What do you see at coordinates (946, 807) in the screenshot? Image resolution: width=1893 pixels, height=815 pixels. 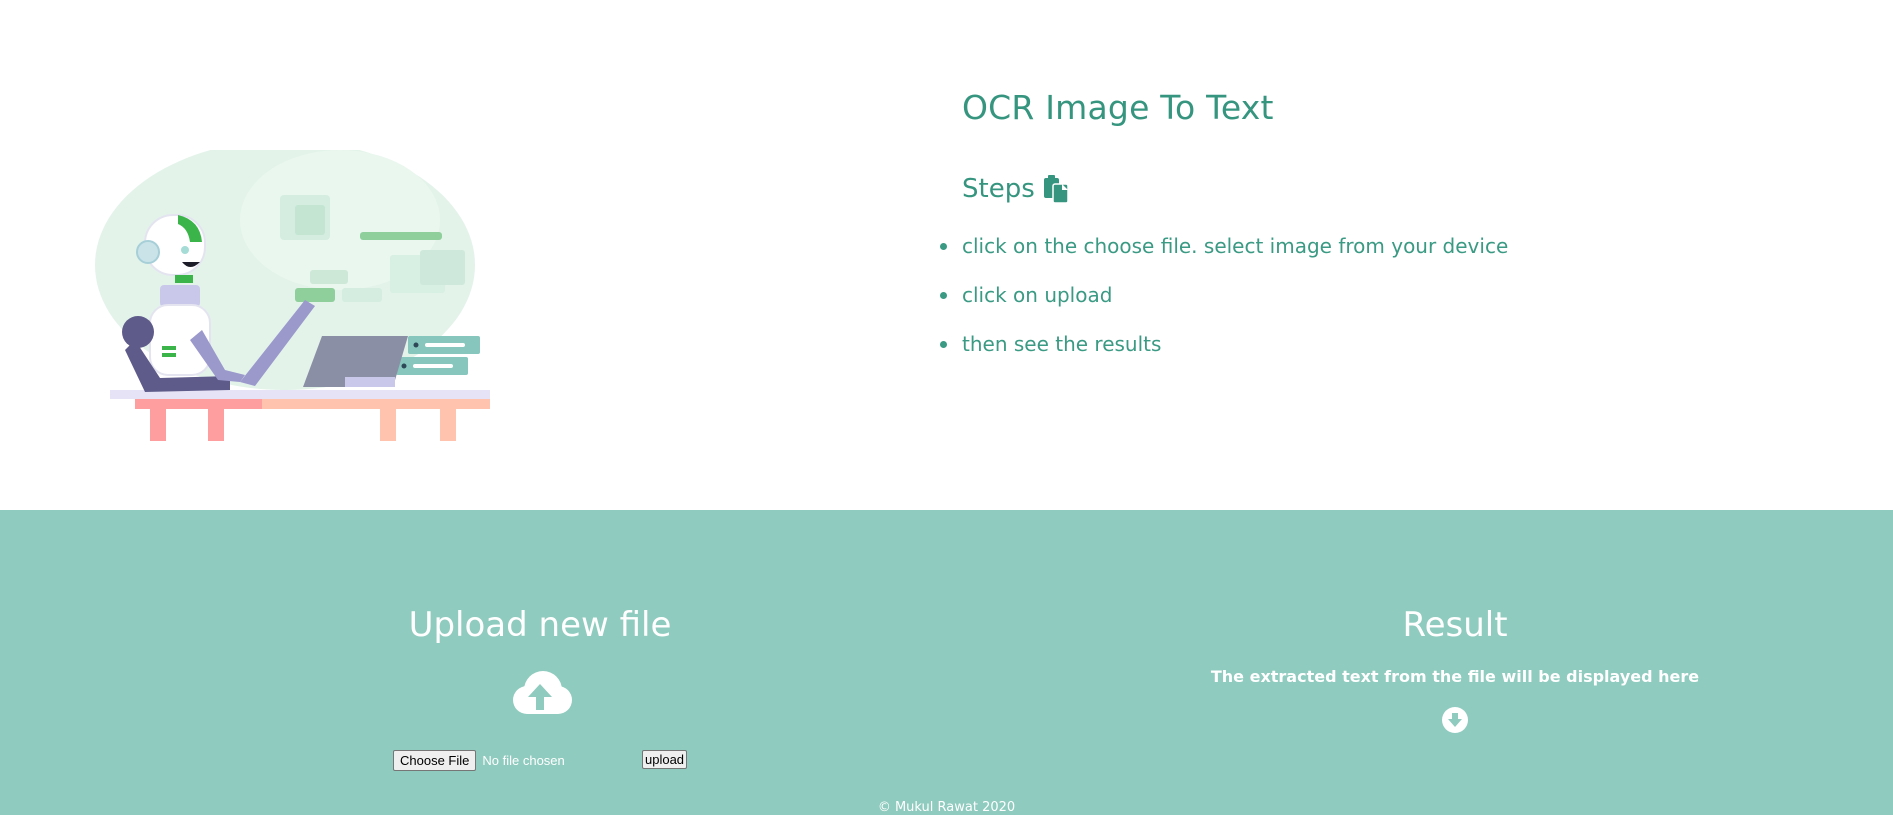 I see `footer-copyright: © Mukul Rawat 2020` at bounding box center [946, 807].